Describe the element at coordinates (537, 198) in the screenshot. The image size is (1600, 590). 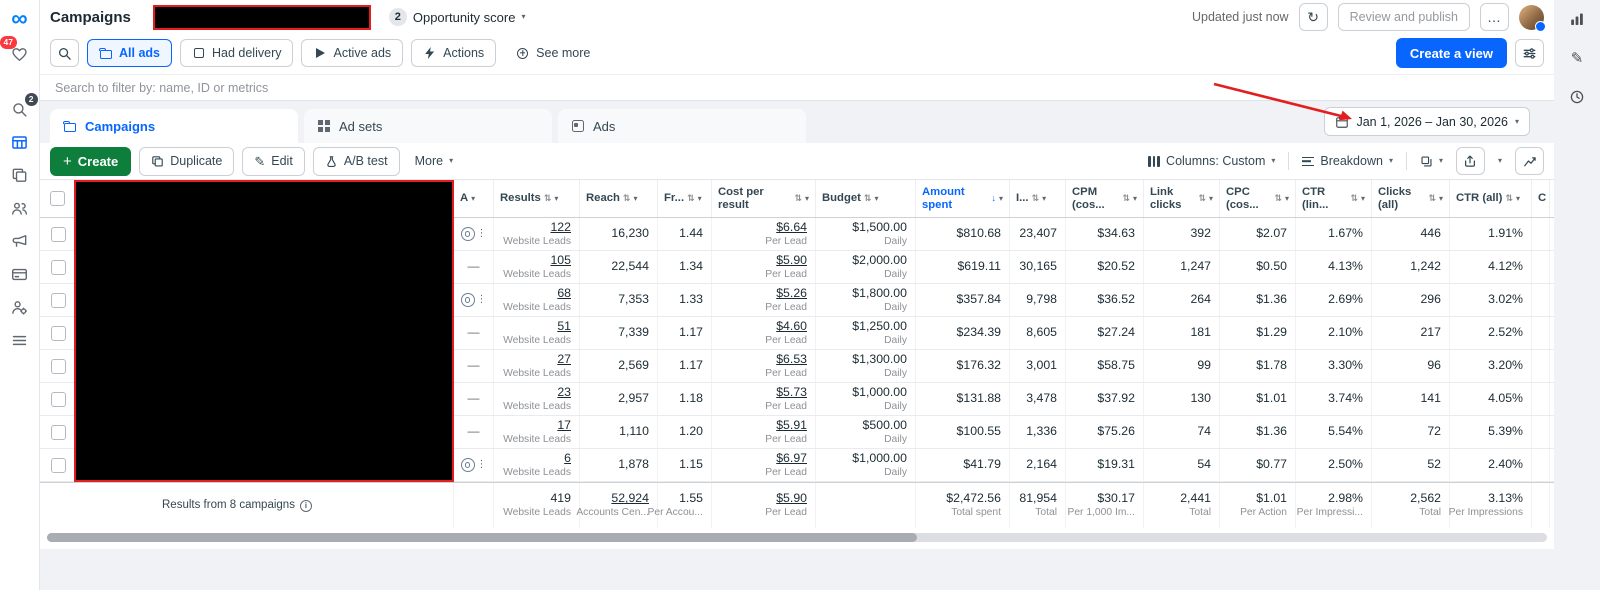
I see `column-header-results: Results ⇅ ▾` at that location.